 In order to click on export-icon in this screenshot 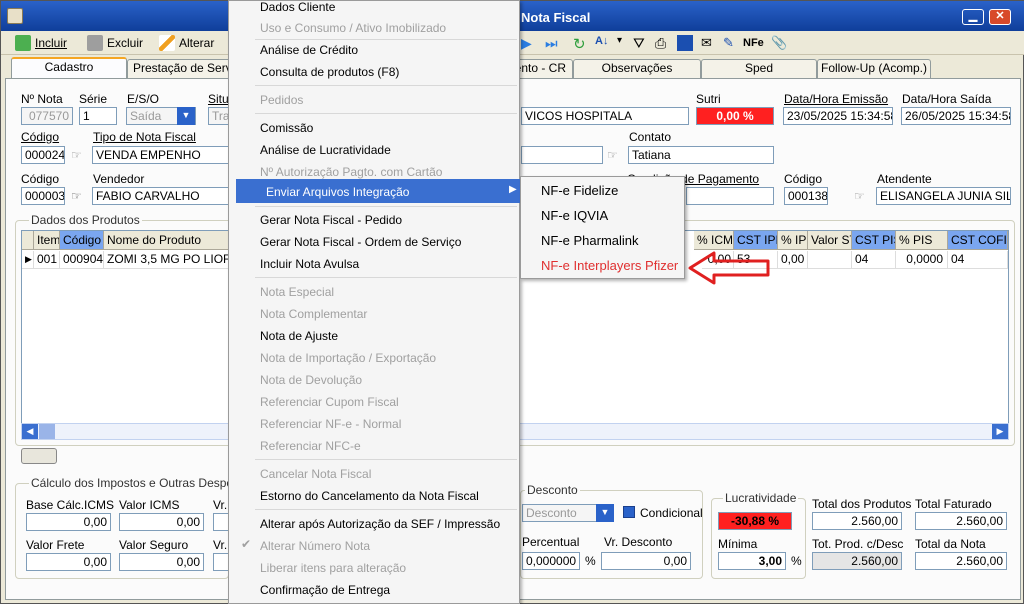, I will do `click(685, 43)`.